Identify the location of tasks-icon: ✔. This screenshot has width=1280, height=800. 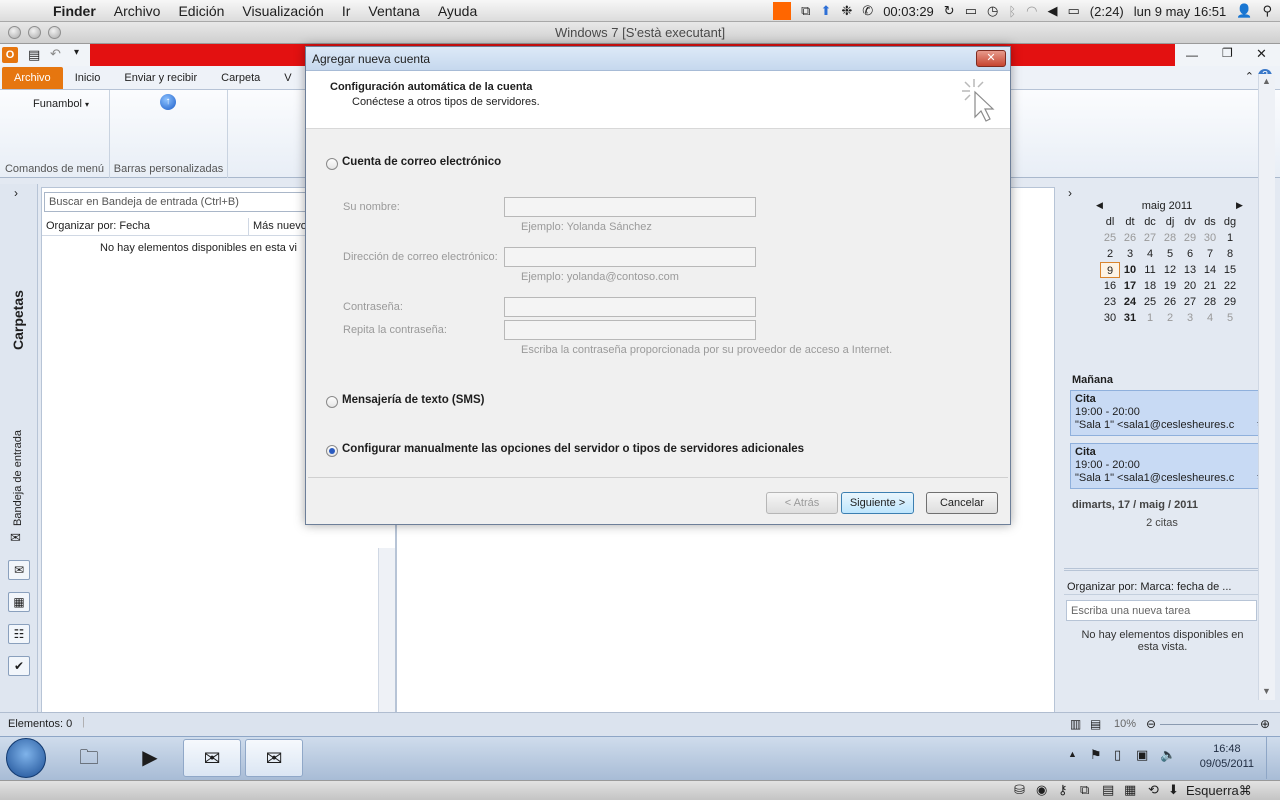
(19, 666).